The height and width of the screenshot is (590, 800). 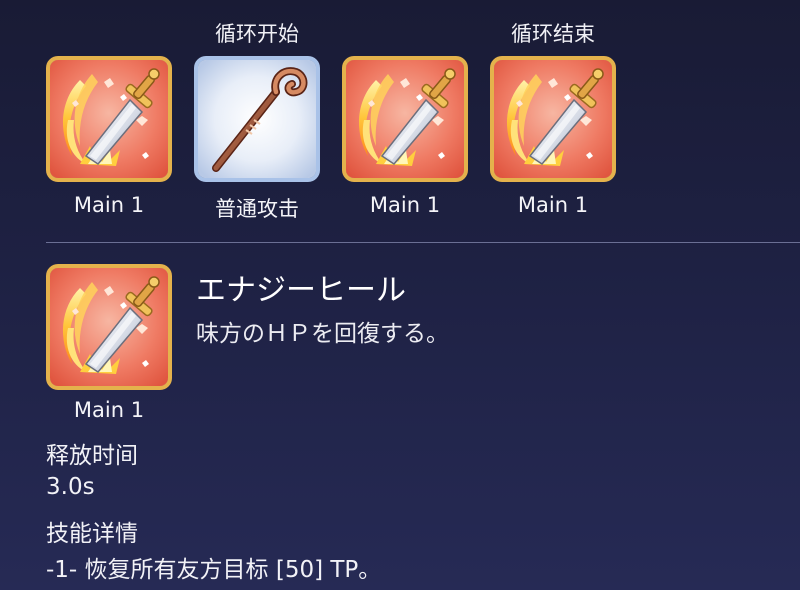 I want to click on skill-details-text: -1- 恢复所有友方目标 [50] TP。, so click(x=214, y=570).